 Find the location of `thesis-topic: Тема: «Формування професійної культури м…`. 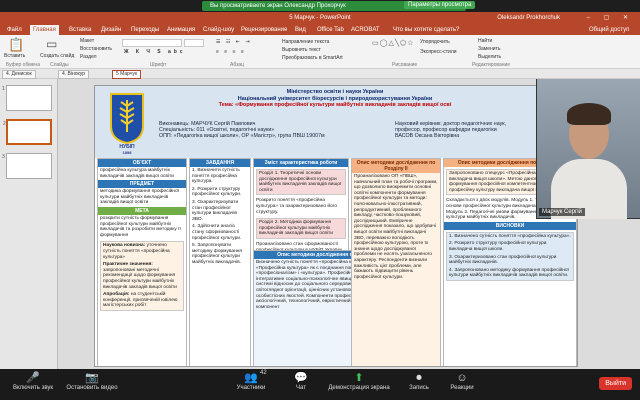

thesis-topic: Тема: «Формування професійної культури м… is located at coordinates (335, 105).